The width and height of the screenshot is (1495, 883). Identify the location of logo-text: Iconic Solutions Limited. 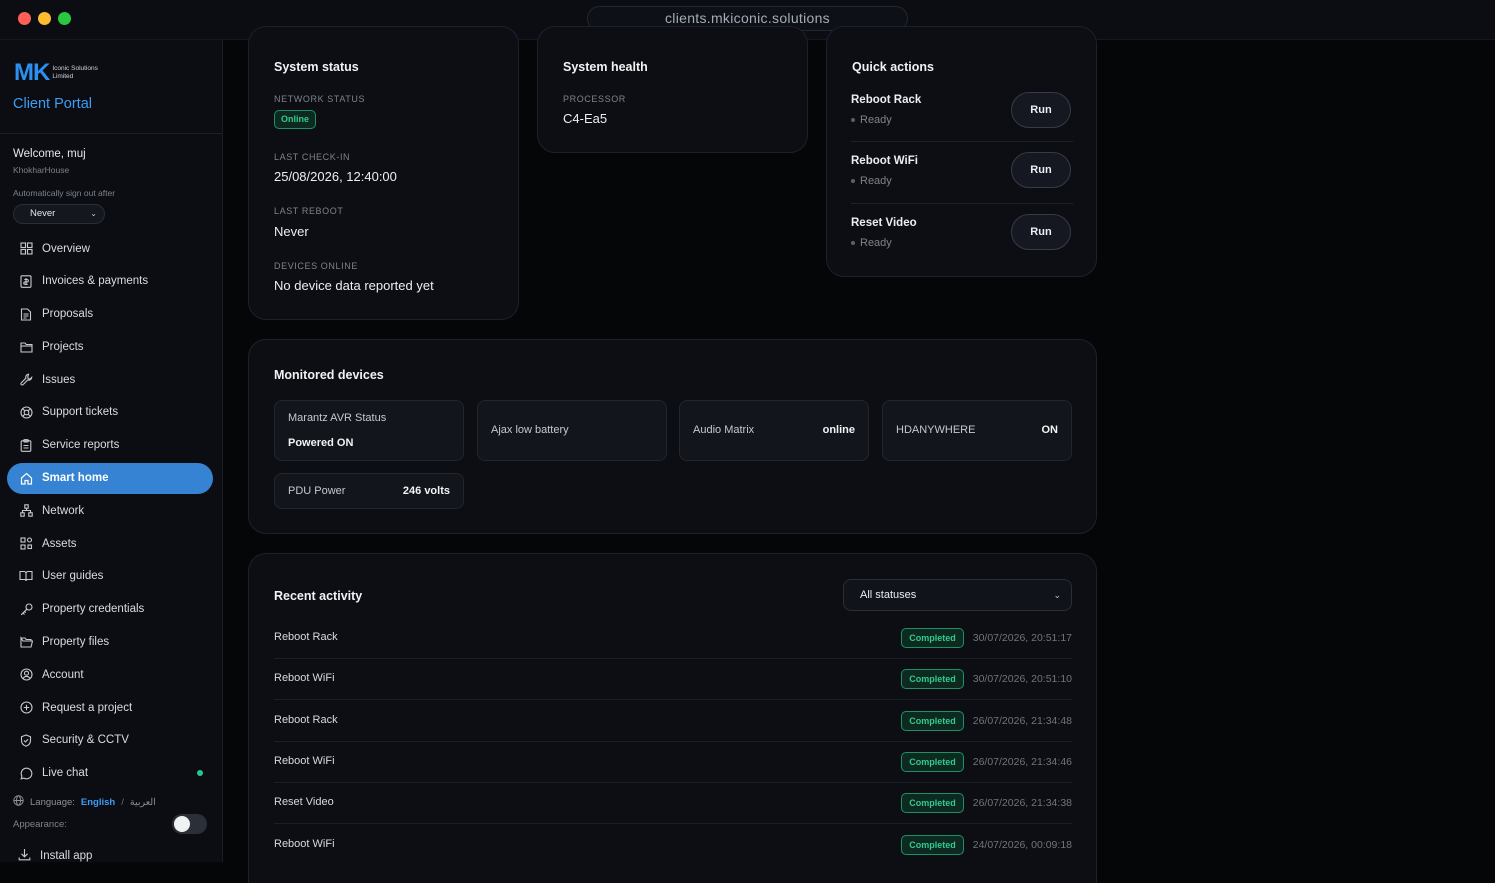
(75, 72).